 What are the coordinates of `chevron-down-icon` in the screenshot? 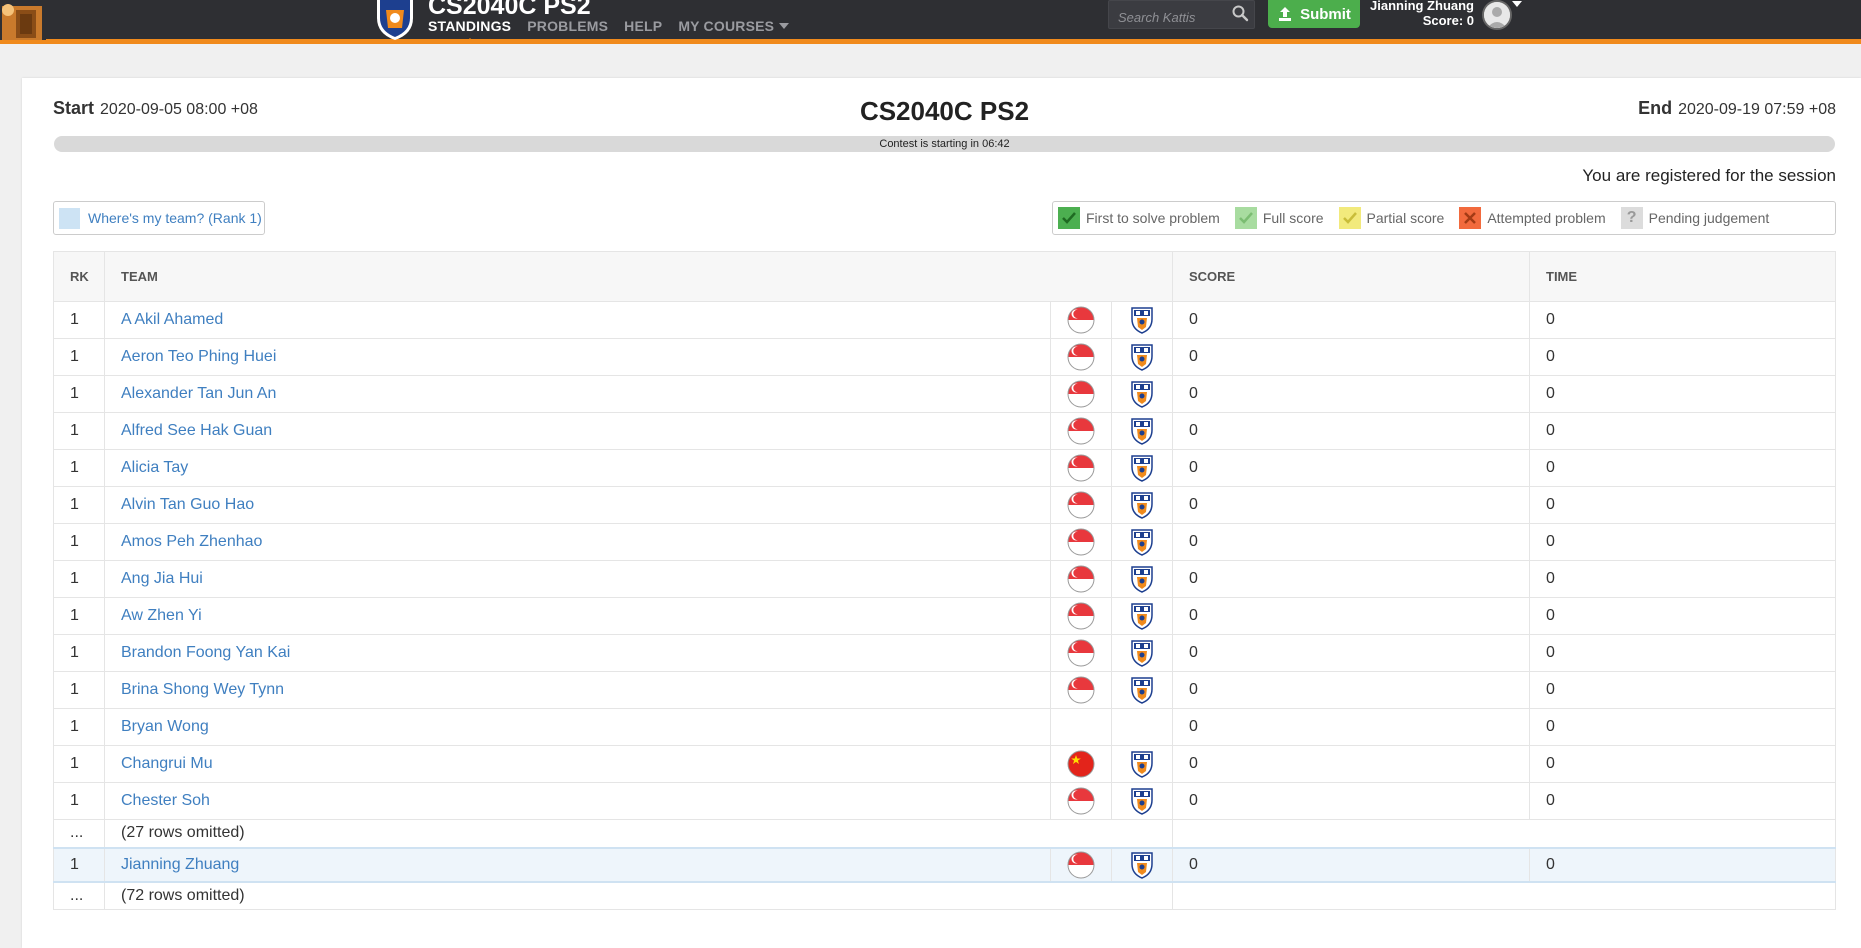 It's located at (784, 26).